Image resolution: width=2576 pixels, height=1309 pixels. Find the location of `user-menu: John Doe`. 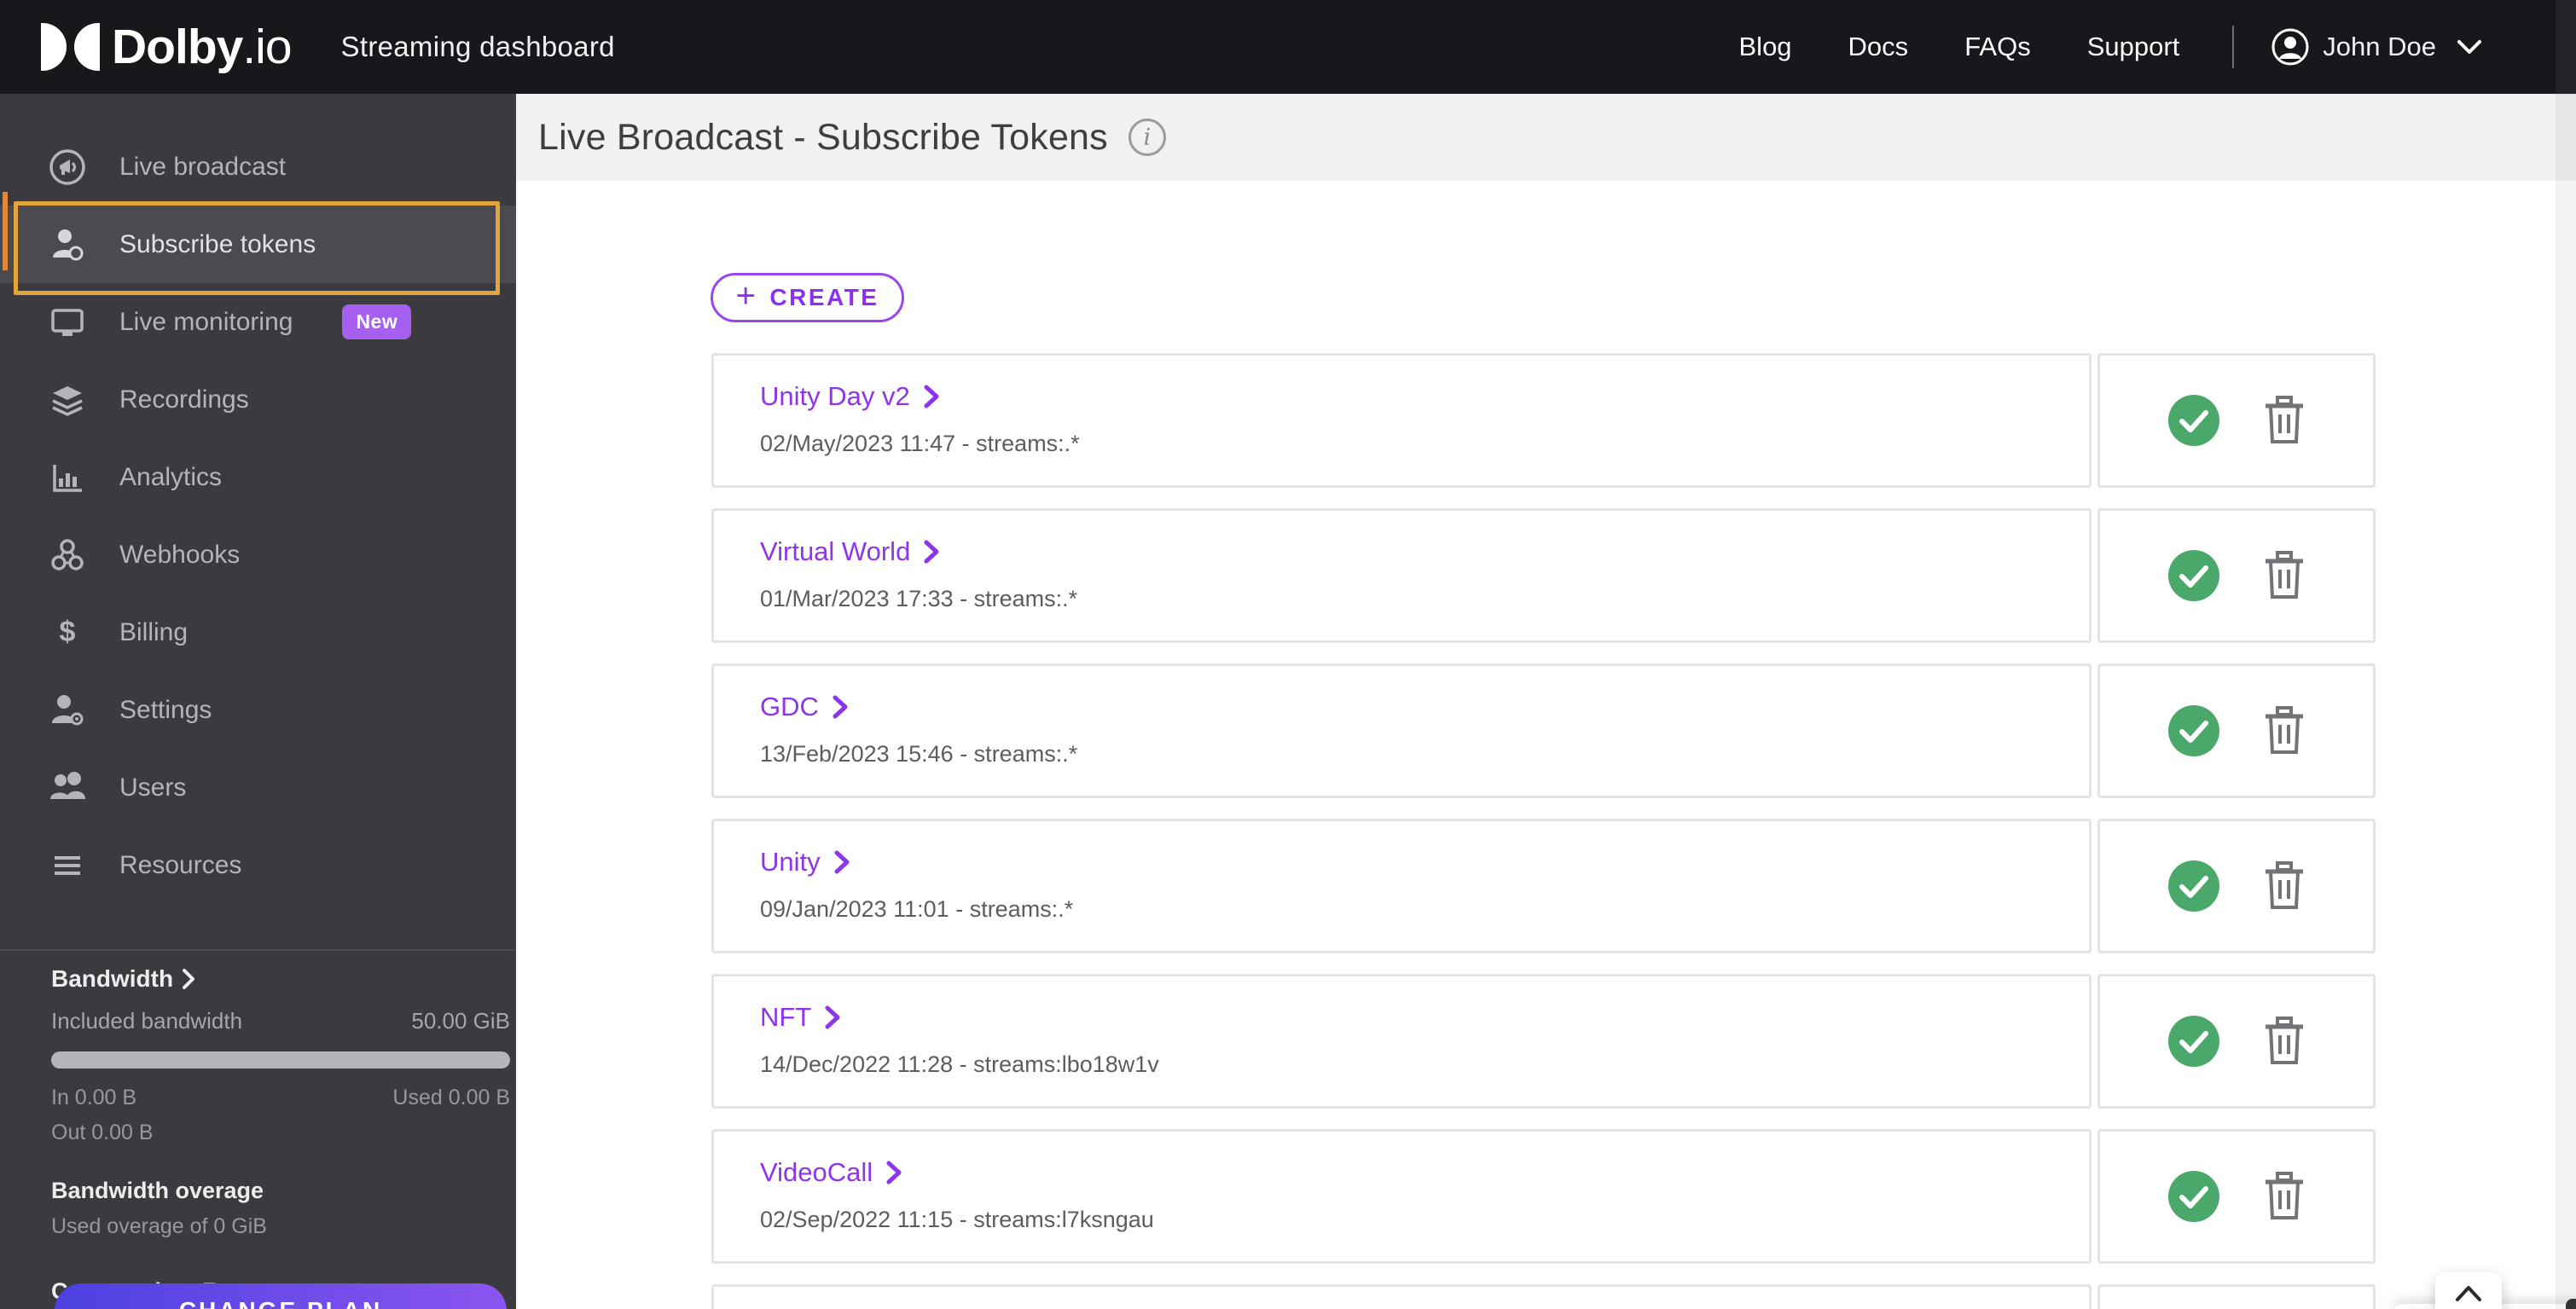

user-menu: John Doe is located at coordinates (2376, 47).